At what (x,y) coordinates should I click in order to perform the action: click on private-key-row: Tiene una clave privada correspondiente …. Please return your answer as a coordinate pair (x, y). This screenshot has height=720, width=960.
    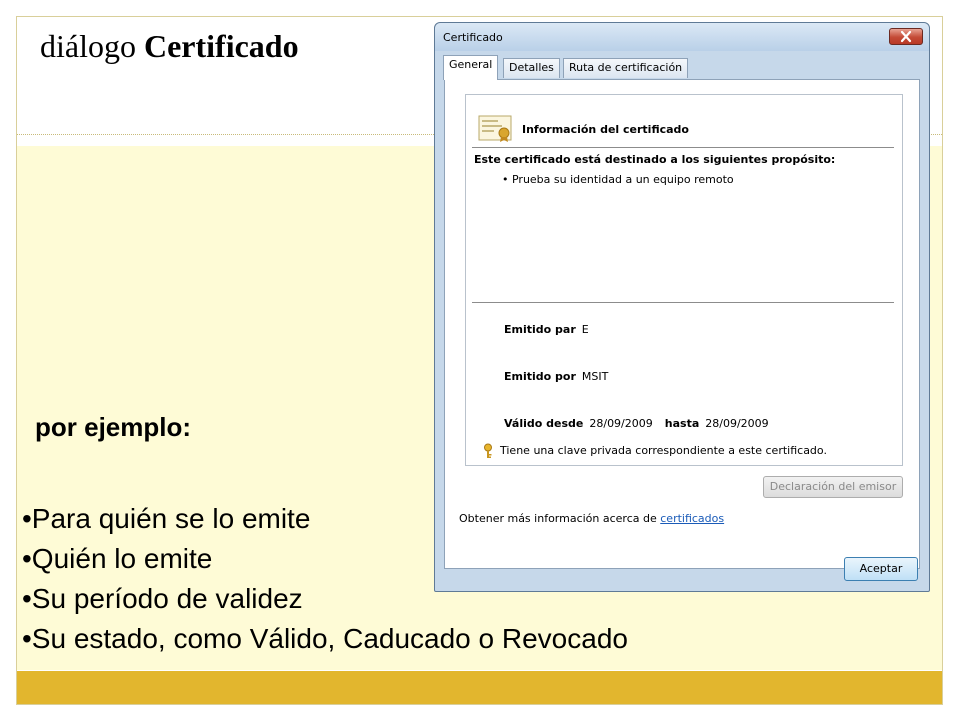
    Looking at the image, I should click on (654, 451).